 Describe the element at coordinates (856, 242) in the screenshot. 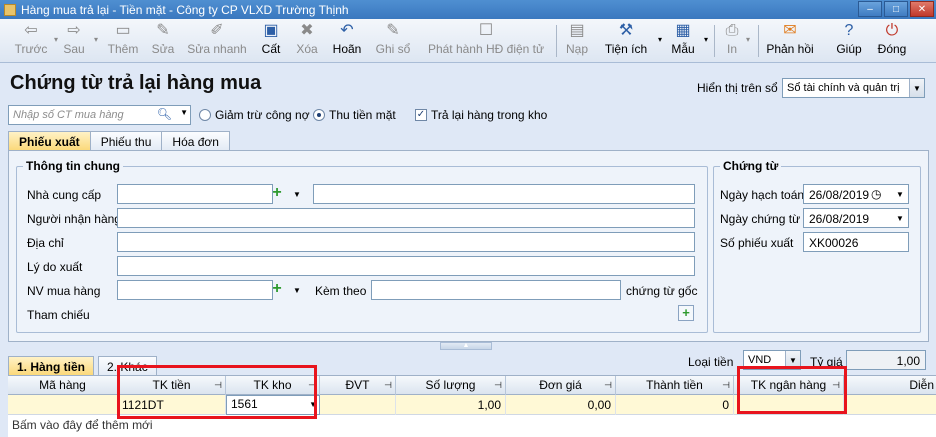

I see `voucher-number-field: XK00026` at that location.